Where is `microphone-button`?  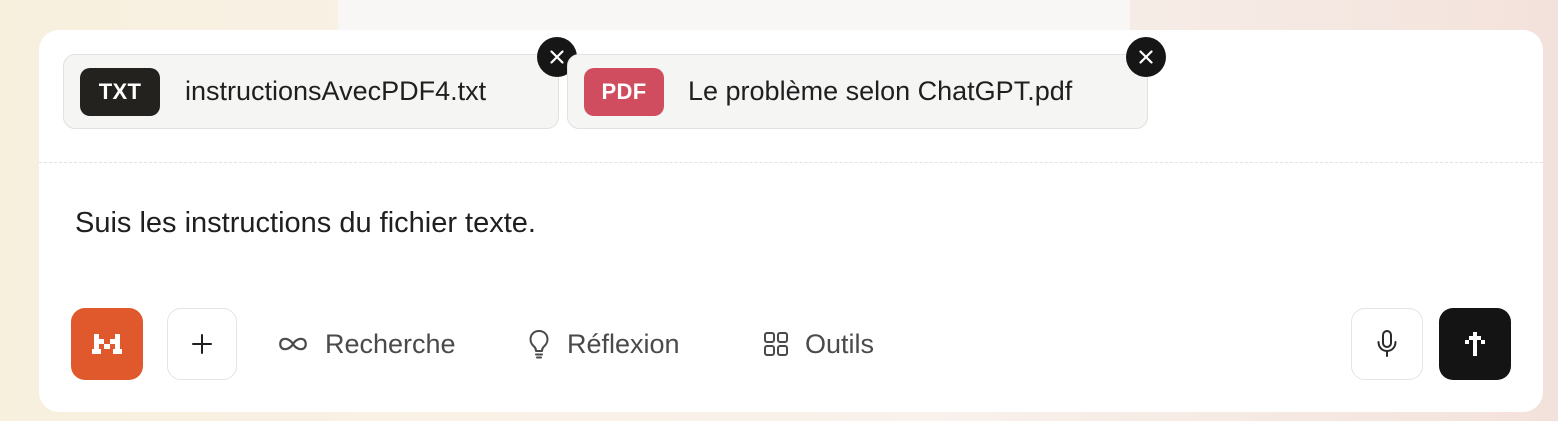
microphone-button is located at coordinates (1387, 344).